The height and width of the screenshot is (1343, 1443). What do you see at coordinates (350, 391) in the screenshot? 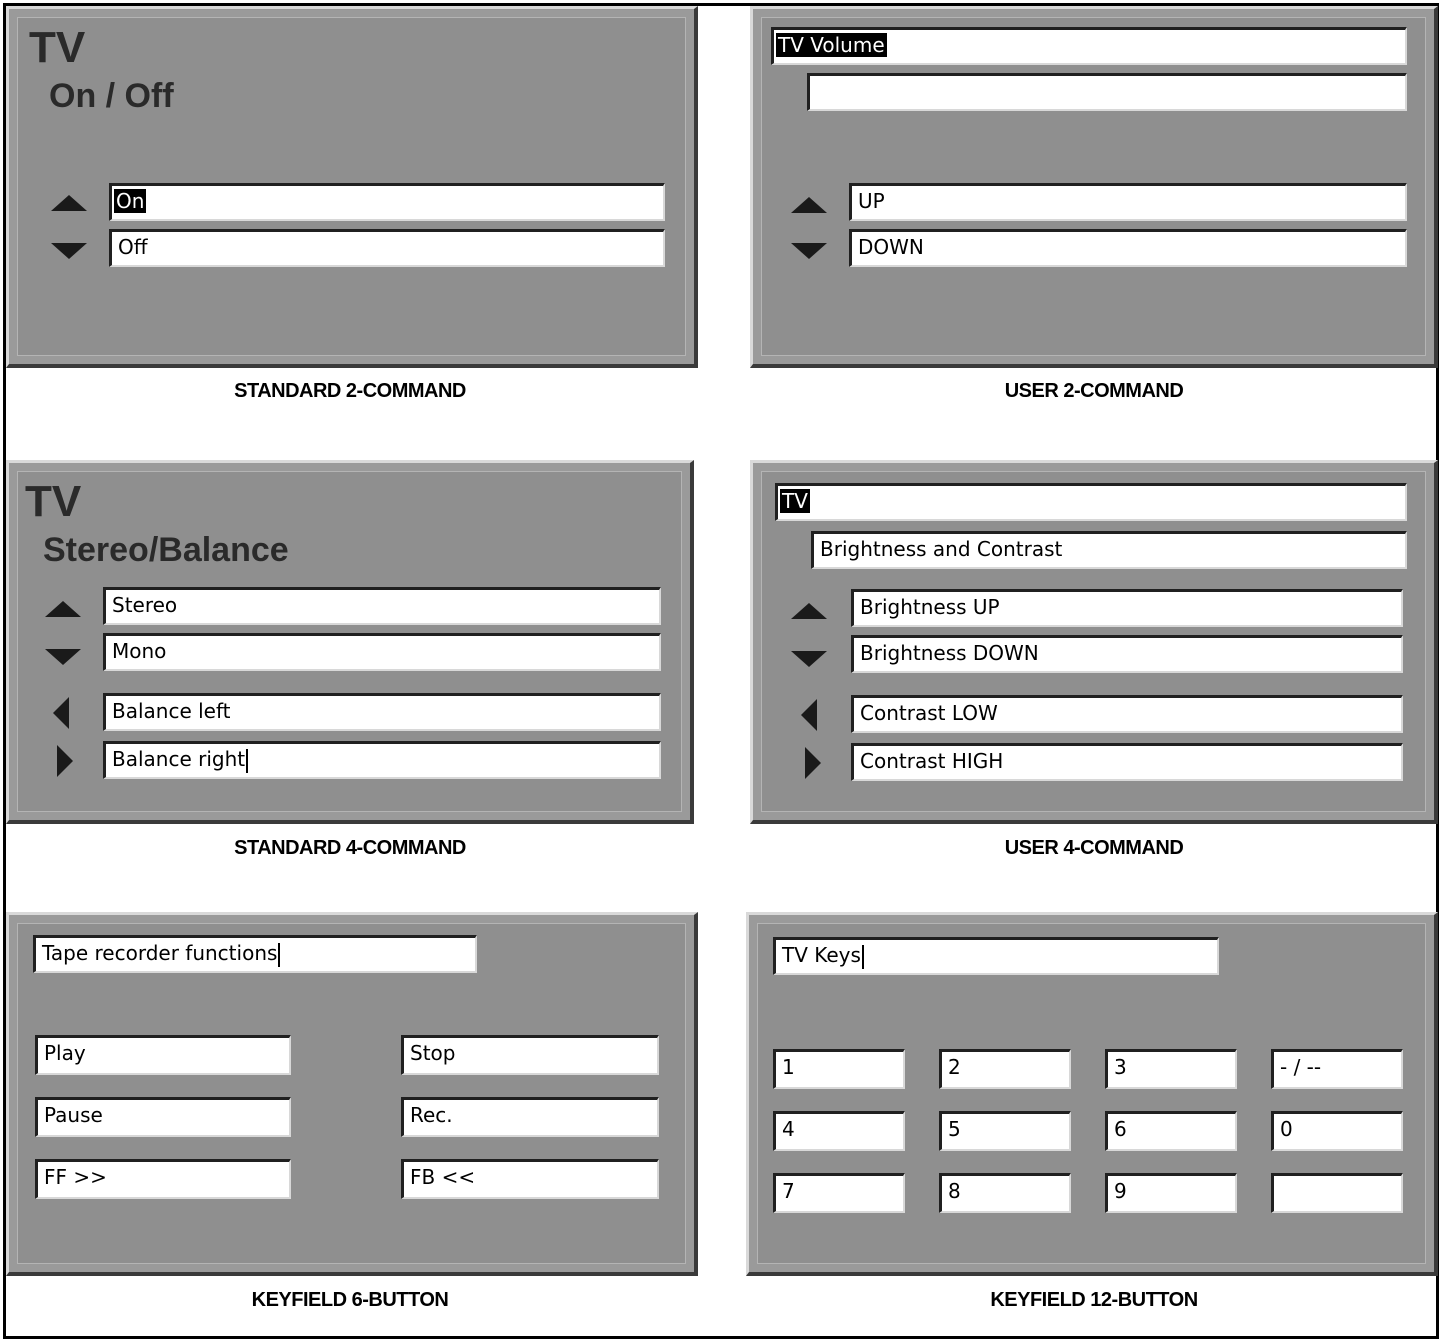
I see `caption-standard-2: STANDARD 2-COMMAND` at bounding box center [350, 391].